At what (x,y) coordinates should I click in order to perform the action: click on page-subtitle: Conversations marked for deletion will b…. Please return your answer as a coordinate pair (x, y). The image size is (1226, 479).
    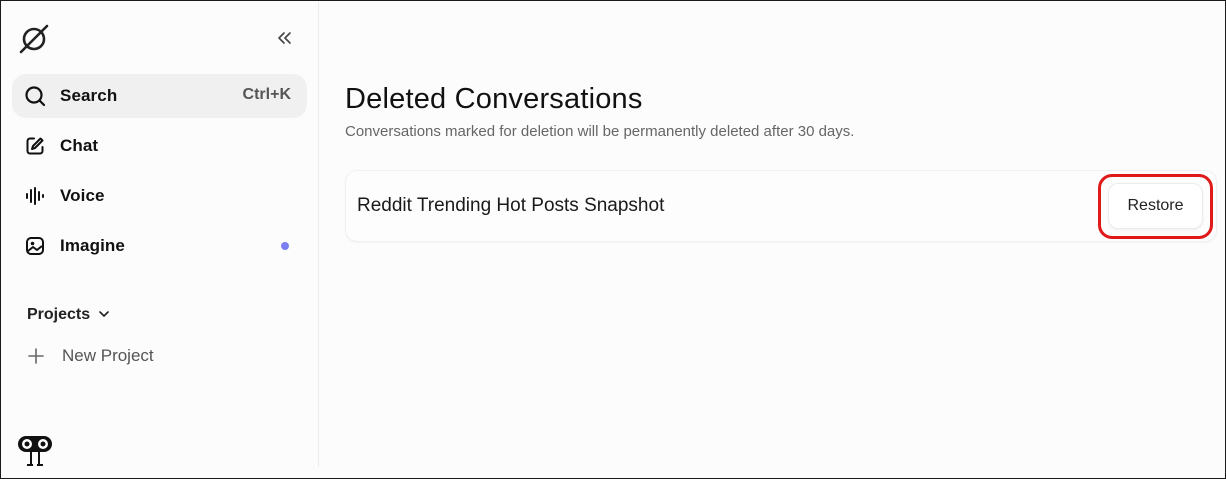
    Looking at the image, I should click on (600, 131).